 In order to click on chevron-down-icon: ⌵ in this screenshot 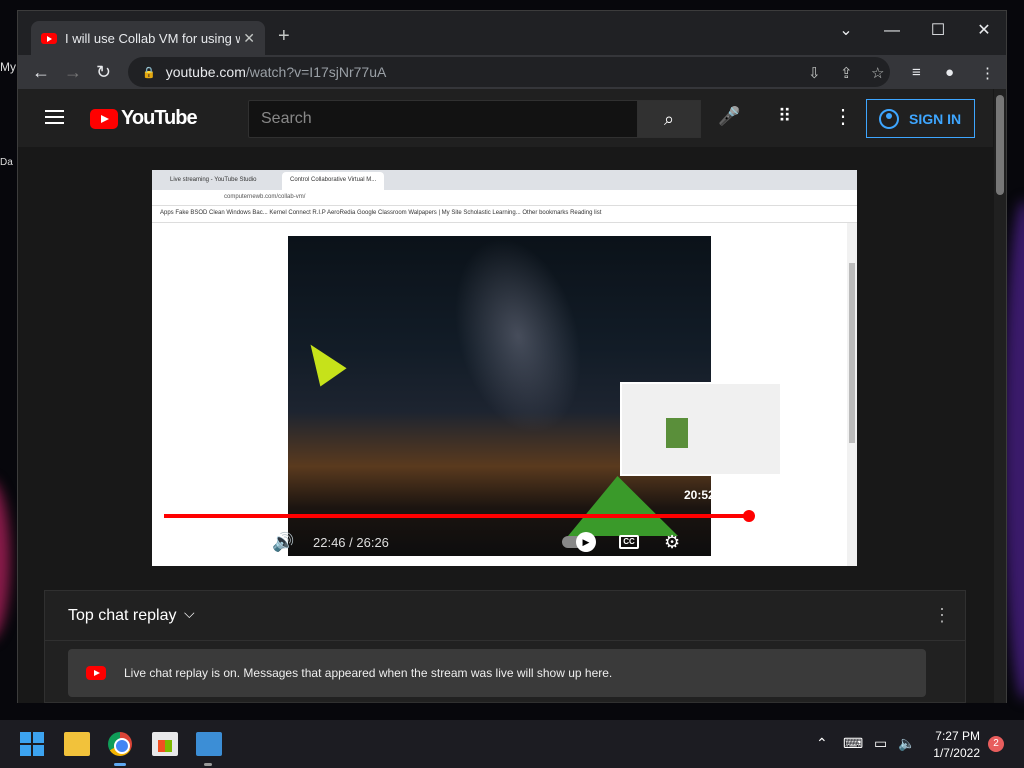, I will do `click(189, 613)`.